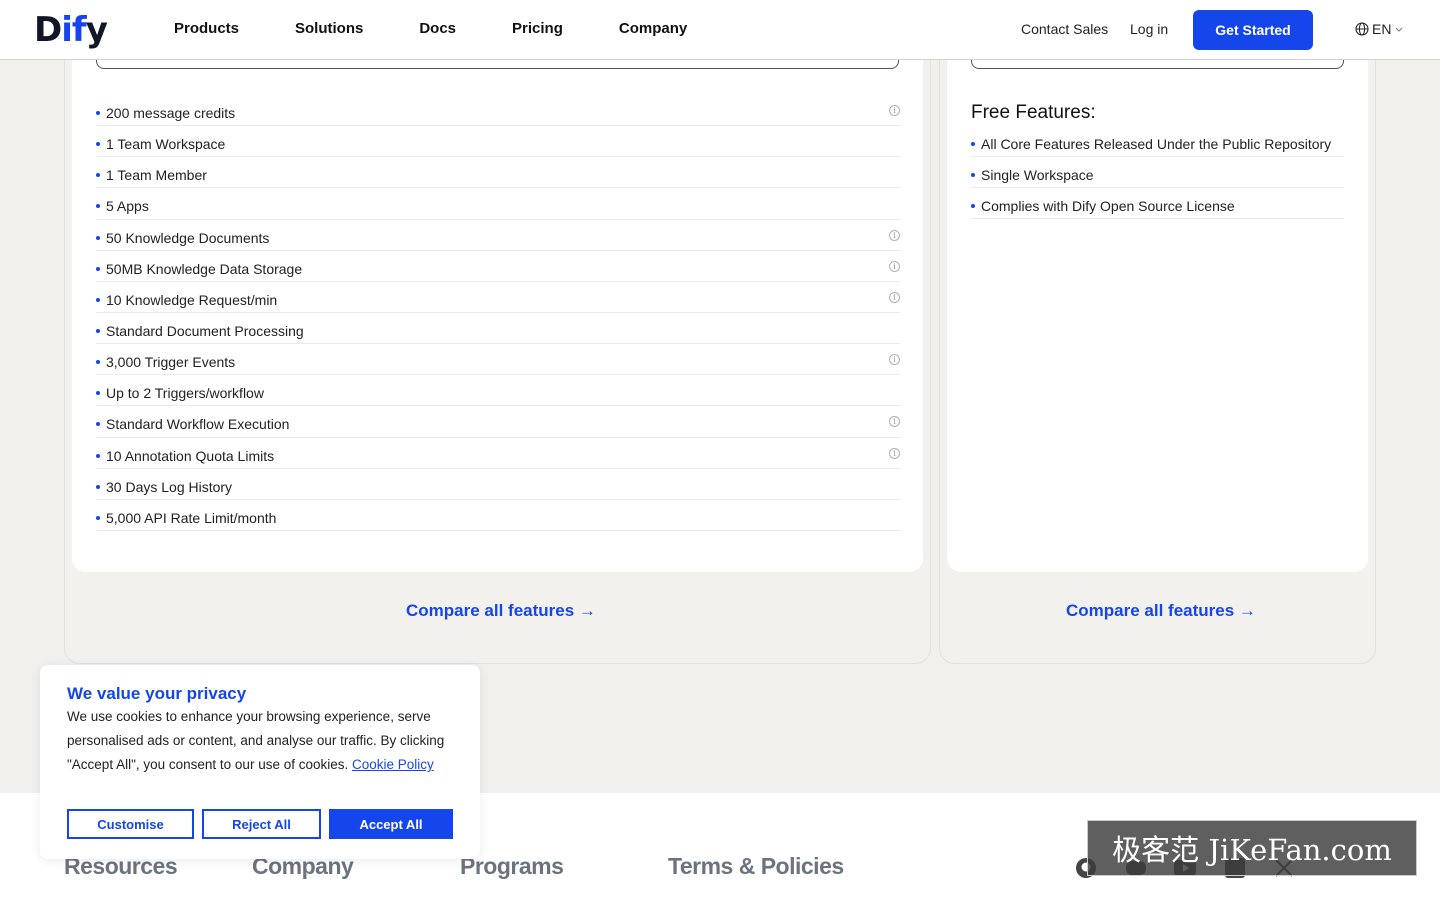 The image size is (1440, 900). I want to click on feature-item: 1 Team Workspace, so click(498, 142).